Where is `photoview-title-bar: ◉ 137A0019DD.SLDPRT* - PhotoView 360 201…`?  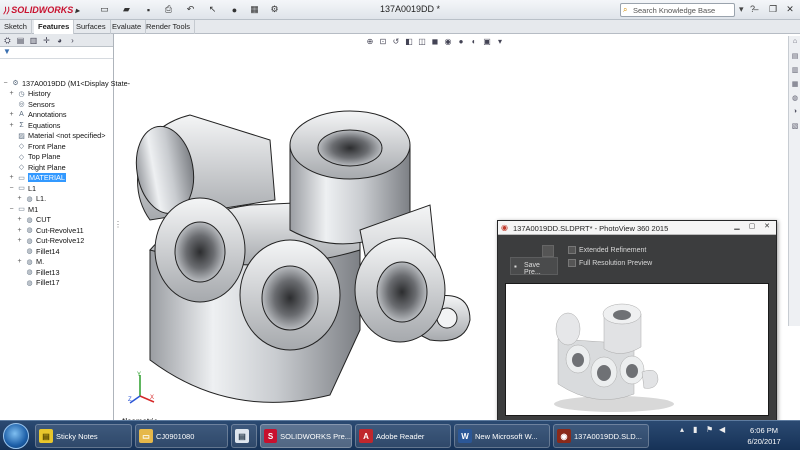
photoview-title-bar: ◉ 137A0019DD.SLDPRT* - PhotoView 360 201… is located at coordinates (637, 228).